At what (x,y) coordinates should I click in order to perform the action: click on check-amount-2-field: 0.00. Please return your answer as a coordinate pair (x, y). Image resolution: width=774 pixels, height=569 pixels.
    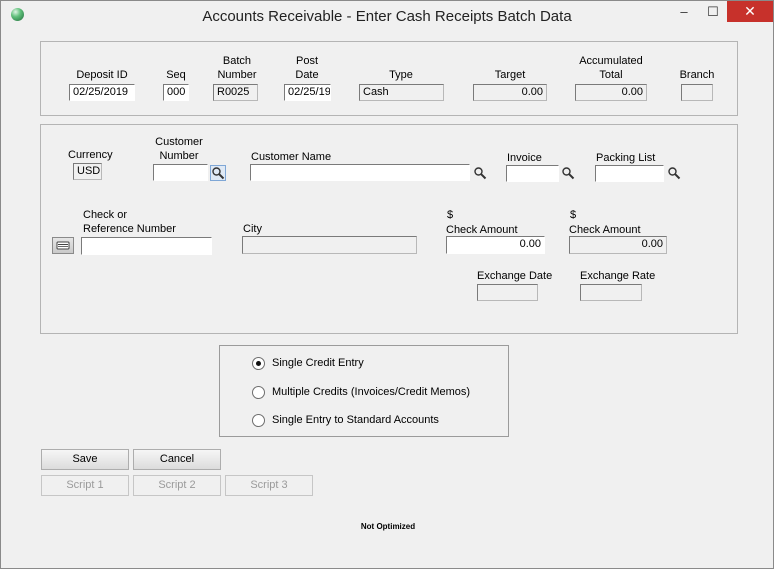
    Looking at the image, I should click on (618, 245).